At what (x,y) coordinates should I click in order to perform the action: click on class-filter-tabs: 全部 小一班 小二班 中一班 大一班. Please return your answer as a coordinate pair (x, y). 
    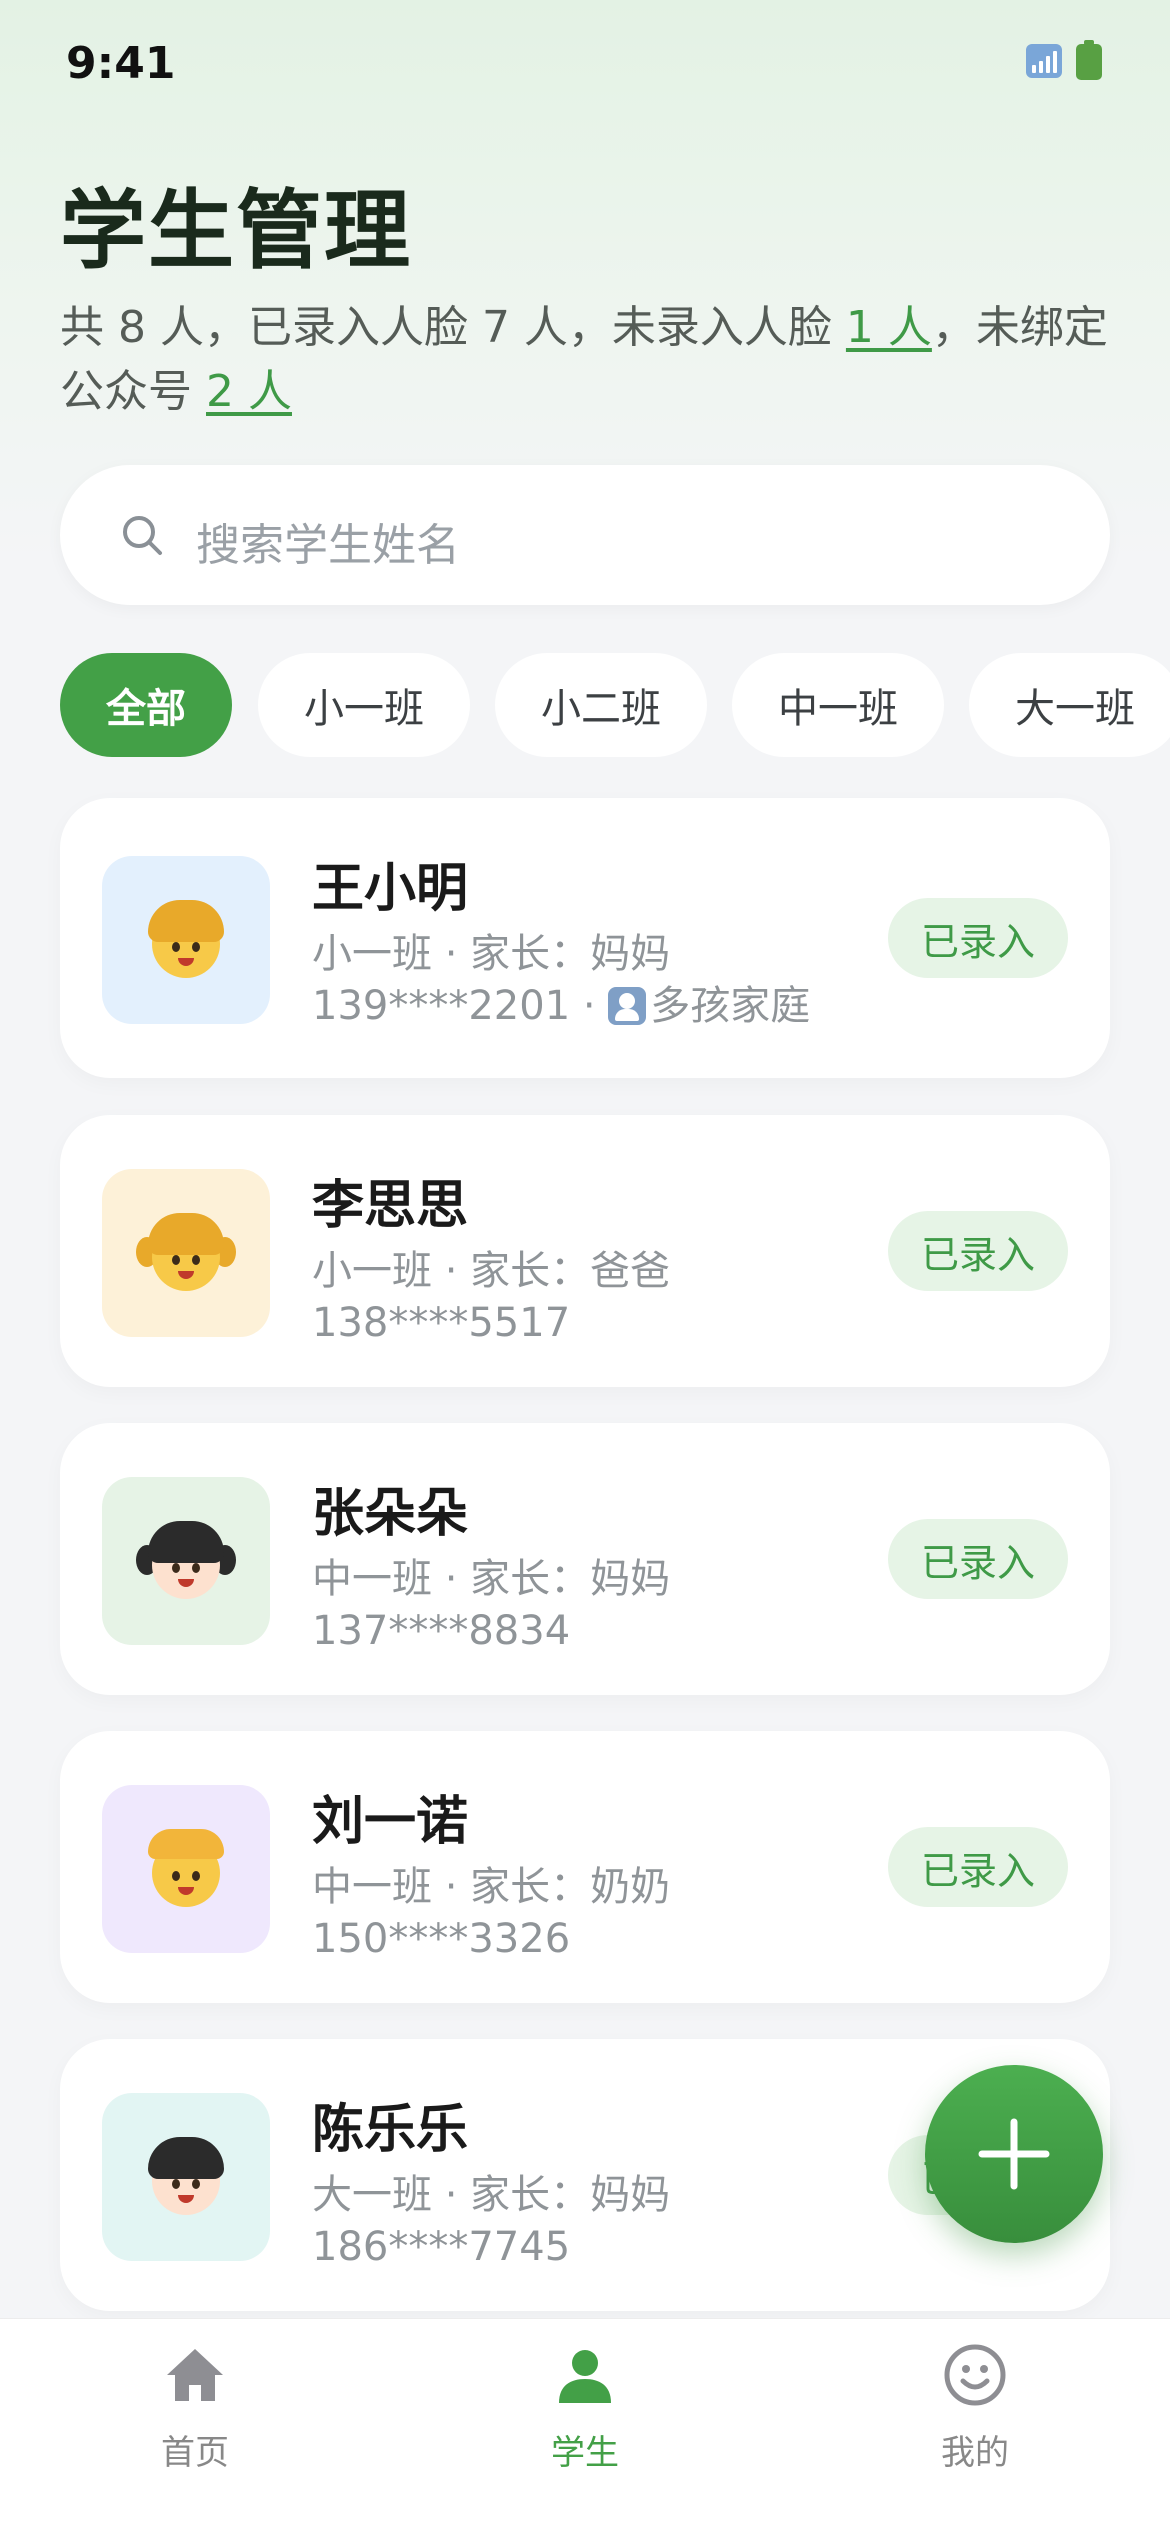
    Looking at the image, I should click on (615, 705).